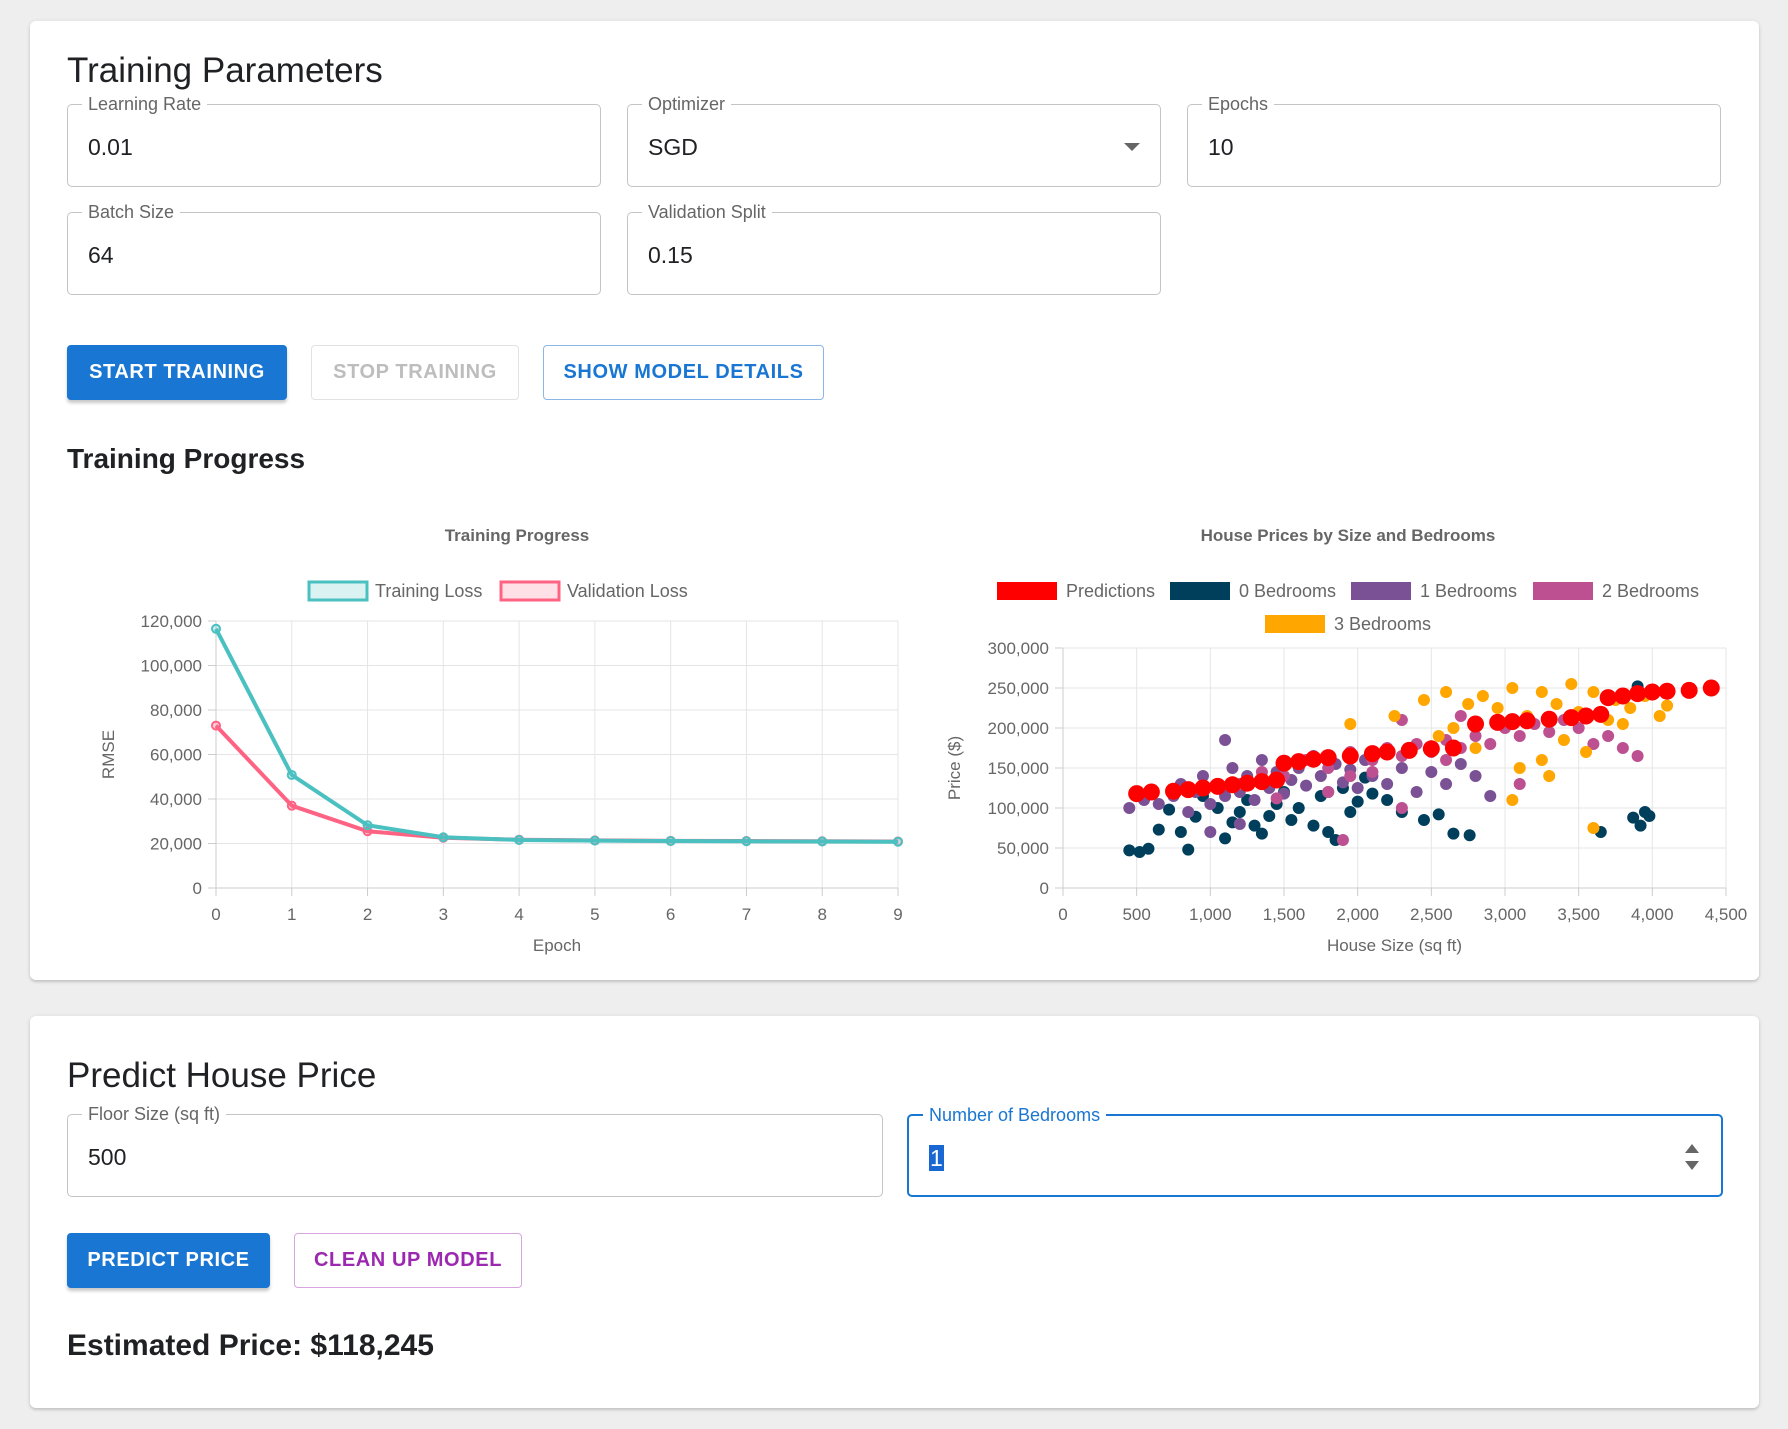 This screenshot has height=1429, width=1788. Describe the element at coordinates (1315, 1150) in the screenshot. I see `bedrooms-field: Number of Bedrooms 1` at that location.